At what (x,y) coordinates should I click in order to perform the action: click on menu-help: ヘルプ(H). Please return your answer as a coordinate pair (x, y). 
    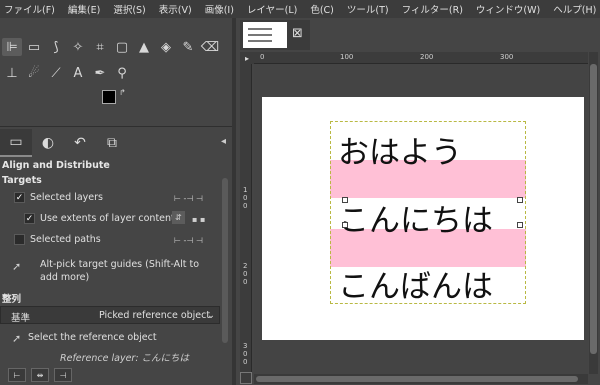
    Looking at the image, I should click on (574, 9).